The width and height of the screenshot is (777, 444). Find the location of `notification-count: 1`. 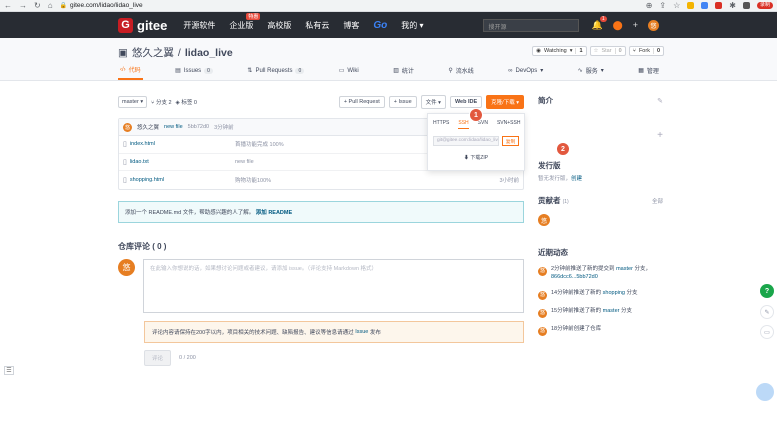

notification-count: 1 is located at coordinates (603, 18).